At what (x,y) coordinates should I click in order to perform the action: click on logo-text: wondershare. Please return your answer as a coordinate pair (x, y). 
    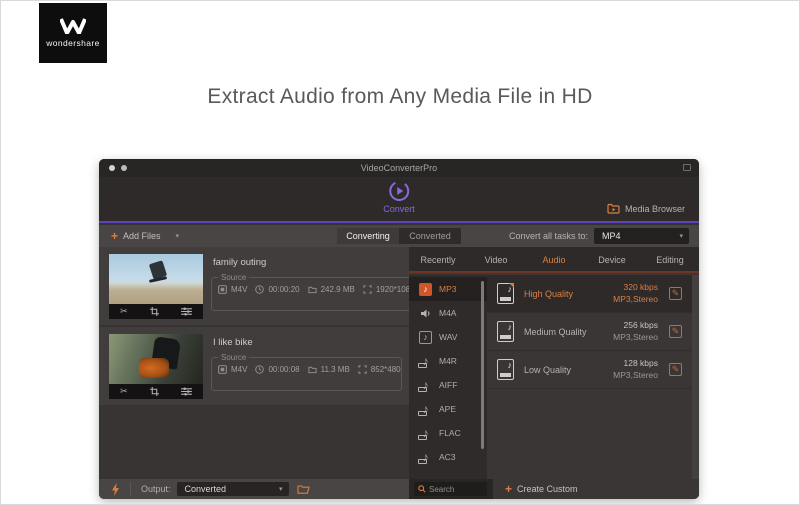
    Looking at the image, I should click on (73, 43).